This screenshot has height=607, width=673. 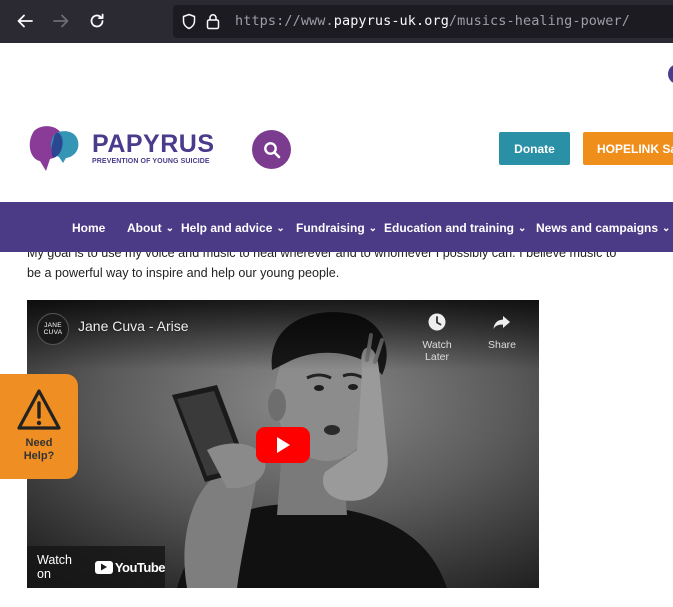 What do you see at coordinates (39, 443) in the screenshot?
I see `need-help-line-1: Need` at bounding box center [39, 443].